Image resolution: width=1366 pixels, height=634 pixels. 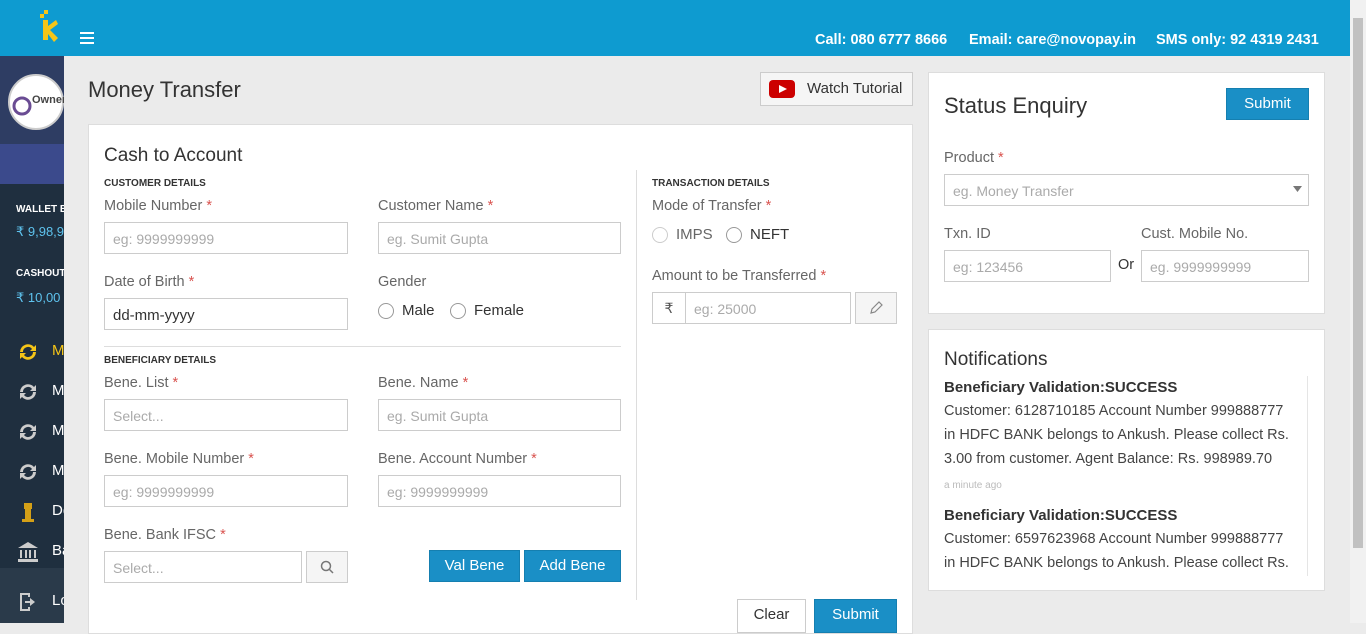 I want to click on notification-time: a minute ago, so click(x=973, y=485).